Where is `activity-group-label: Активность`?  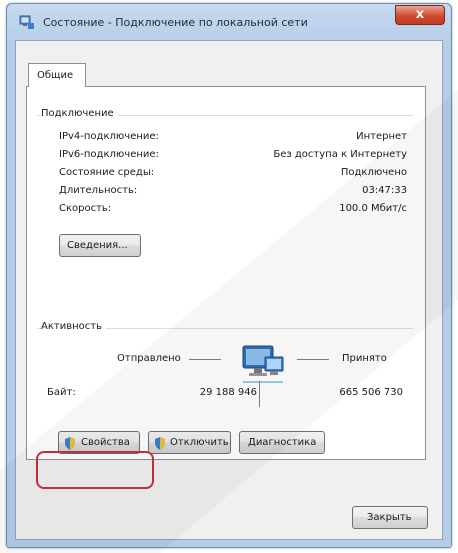
activity-group-label: Активность is located at coordinates (73, 326).